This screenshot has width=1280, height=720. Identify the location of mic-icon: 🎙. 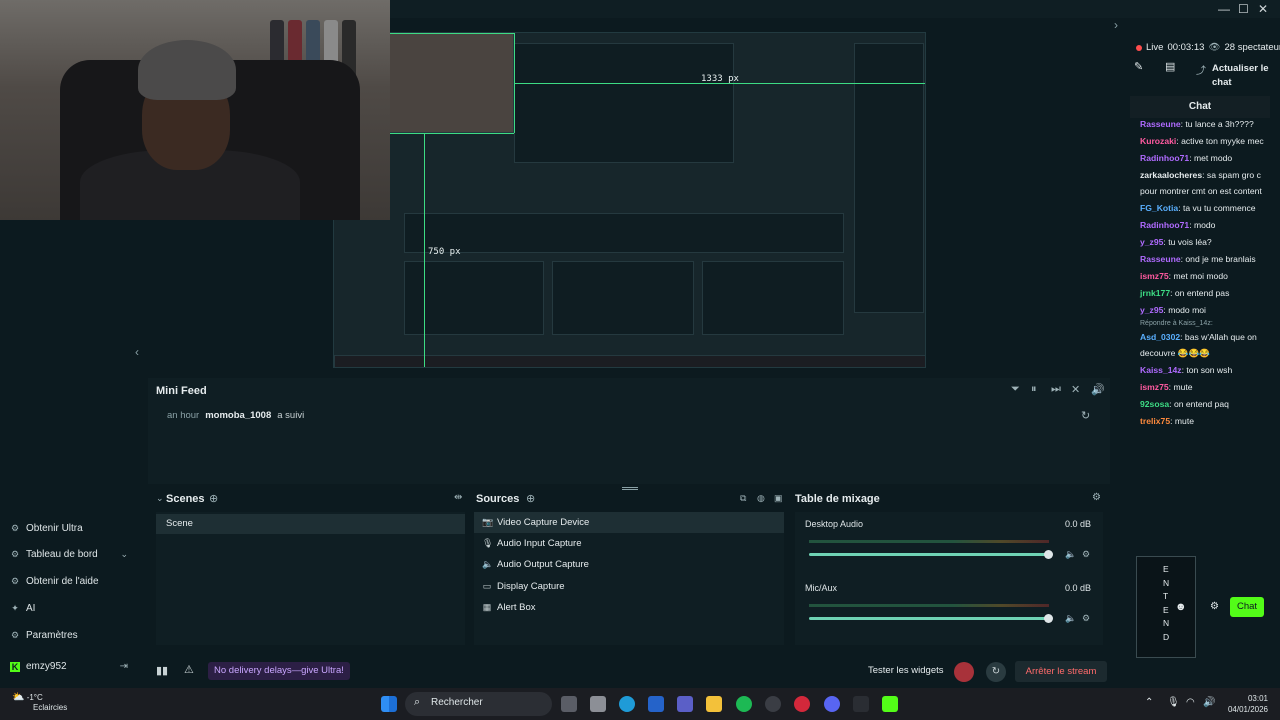
(1173, 702).